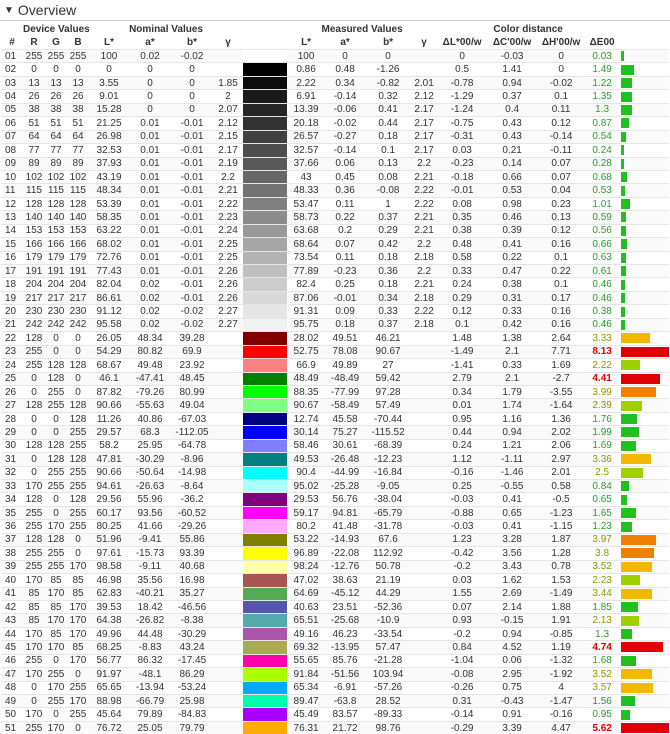 The image size is (670, 734). I want to click on delta-c: 0.98, so click(512, 203).